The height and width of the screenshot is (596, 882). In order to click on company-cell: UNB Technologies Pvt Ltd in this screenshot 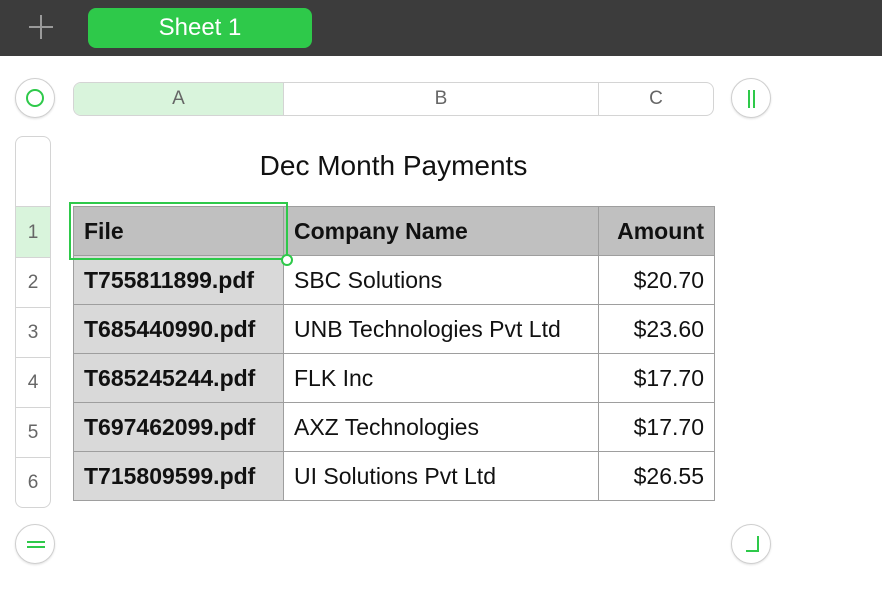, I will do `click(441, 329)`.